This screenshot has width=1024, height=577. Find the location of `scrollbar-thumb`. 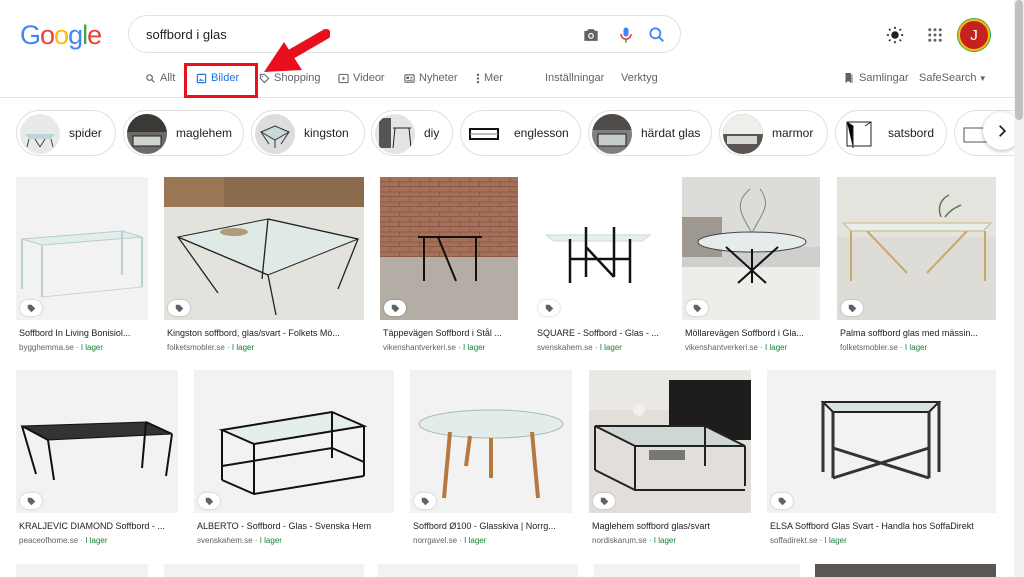

scrollbar-thumb is located at coordinates (1019, 60).